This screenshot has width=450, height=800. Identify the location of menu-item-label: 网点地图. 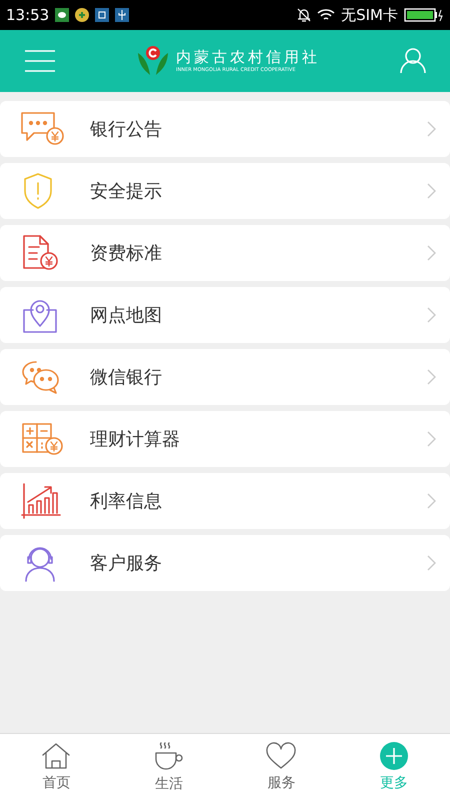
(126, 315).